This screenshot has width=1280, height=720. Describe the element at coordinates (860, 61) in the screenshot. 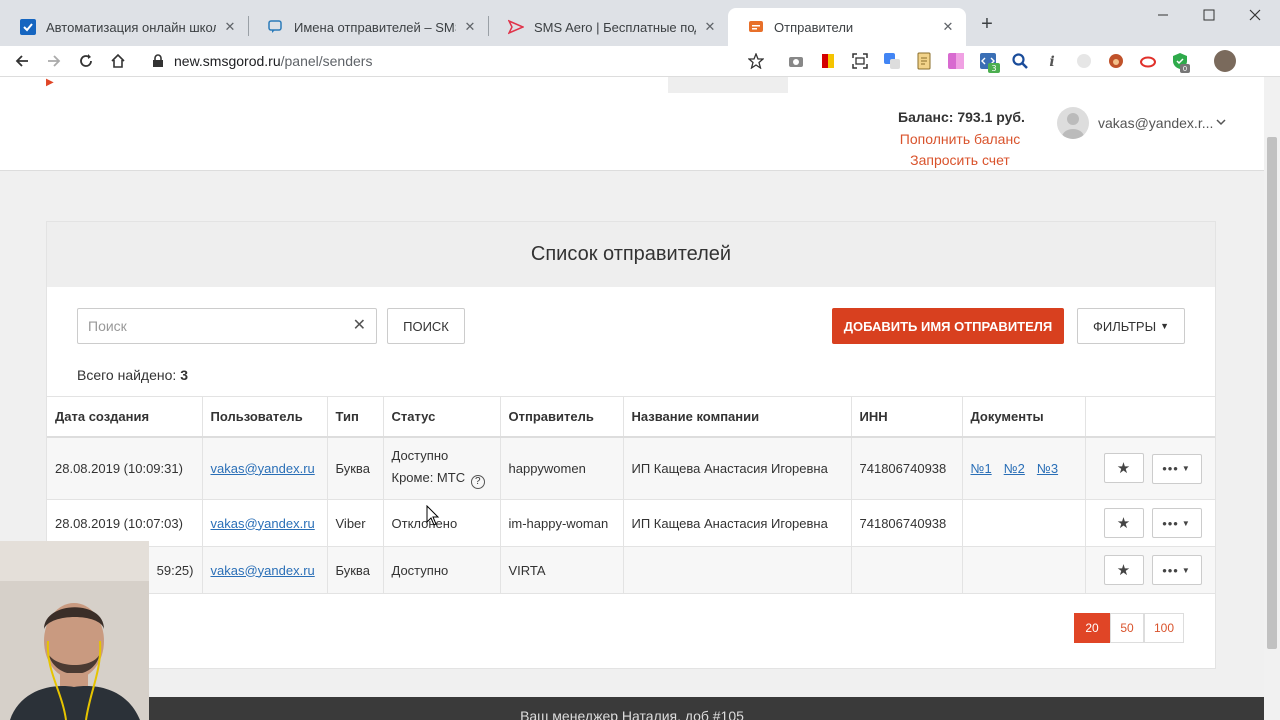

I see `screenshot-extension-icon` at that location.